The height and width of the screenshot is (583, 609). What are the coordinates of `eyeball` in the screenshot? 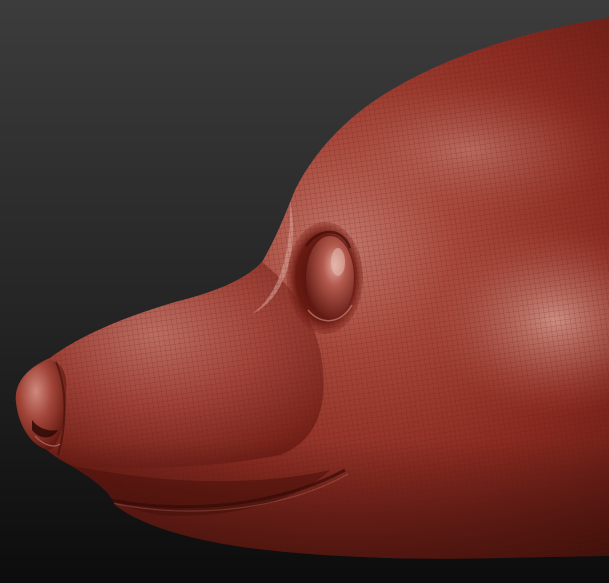 It's located at (330, 278).